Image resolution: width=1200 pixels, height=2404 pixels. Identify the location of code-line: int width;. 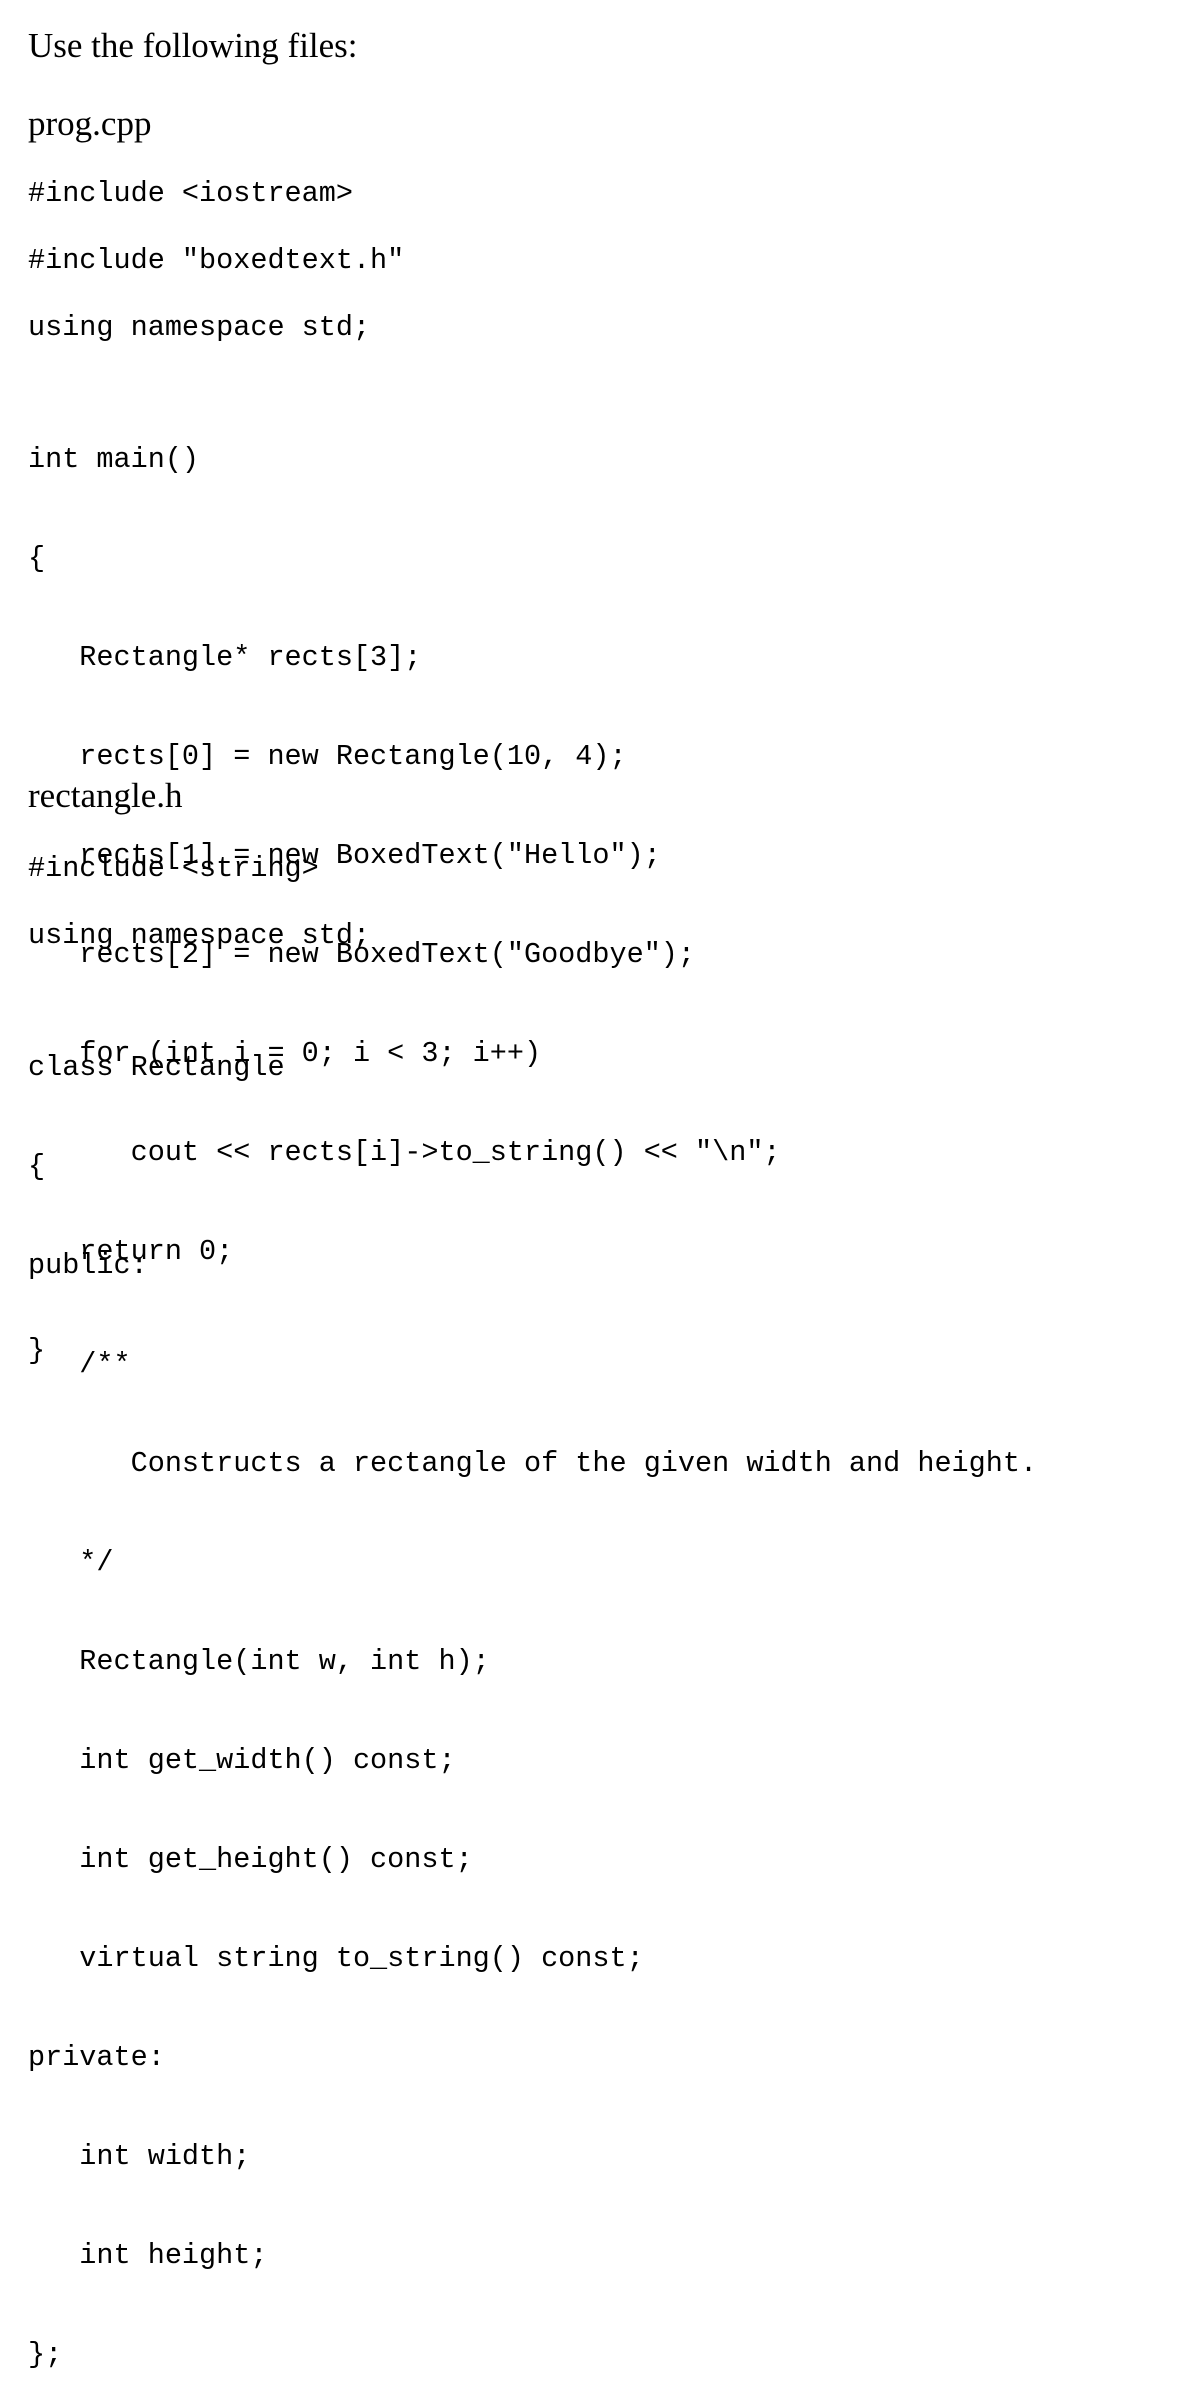
(139, 2156).